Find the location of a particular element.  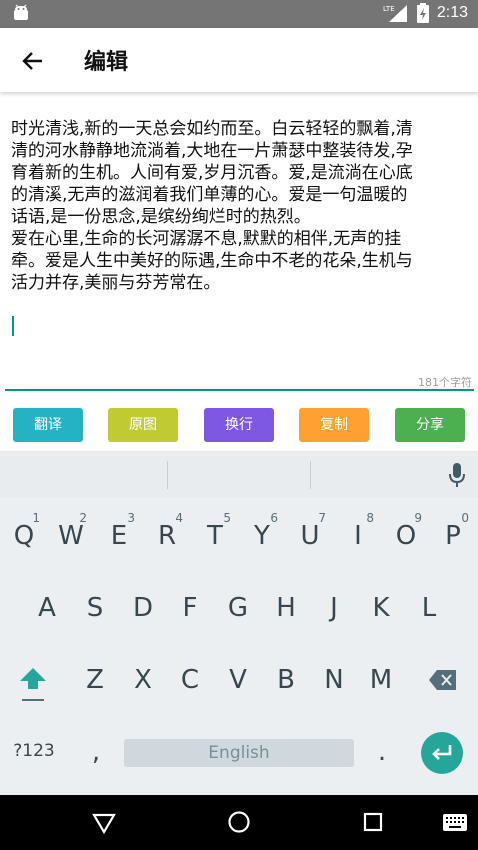

return-arrow-icon is located at coordinates (442, 752).